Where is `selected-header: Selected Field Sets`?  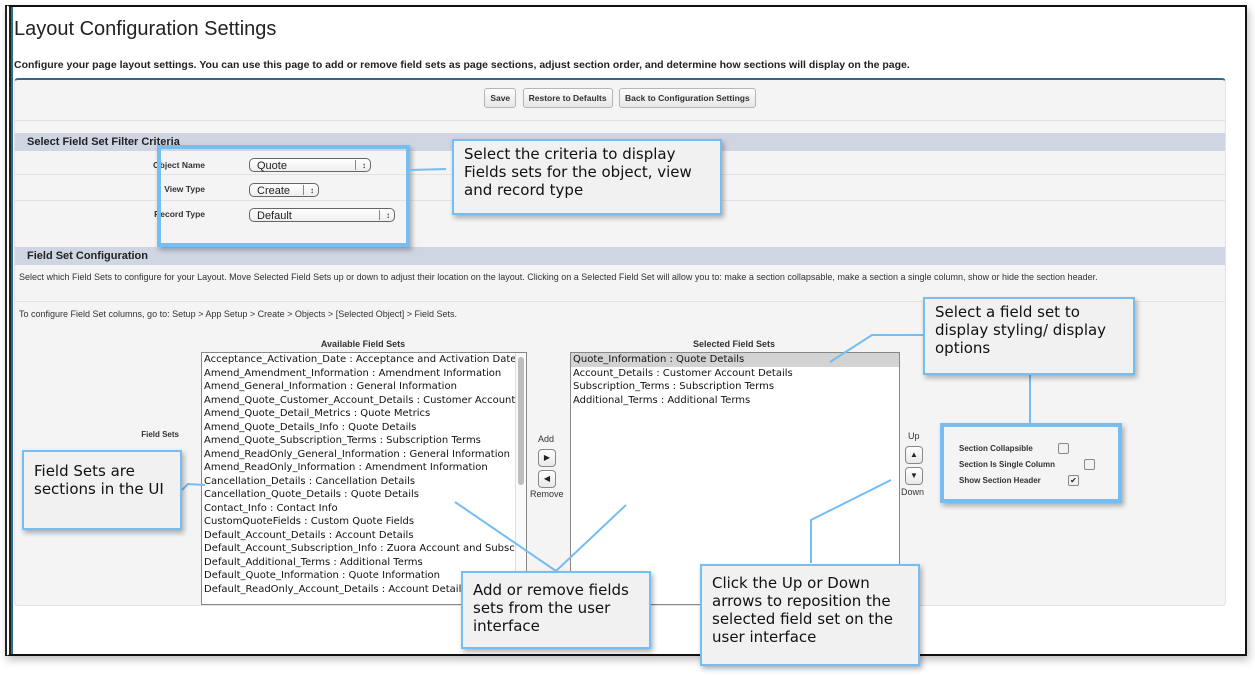
selected-header: Selected Field Sets is located at coordinates (734, 344).